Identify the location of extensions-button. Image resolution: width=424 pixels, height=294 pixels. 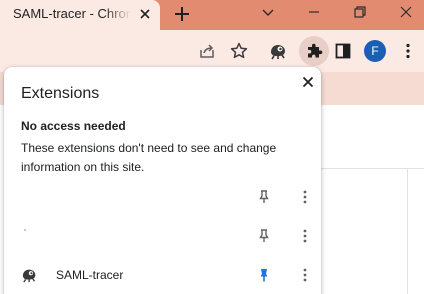
(314, 51).